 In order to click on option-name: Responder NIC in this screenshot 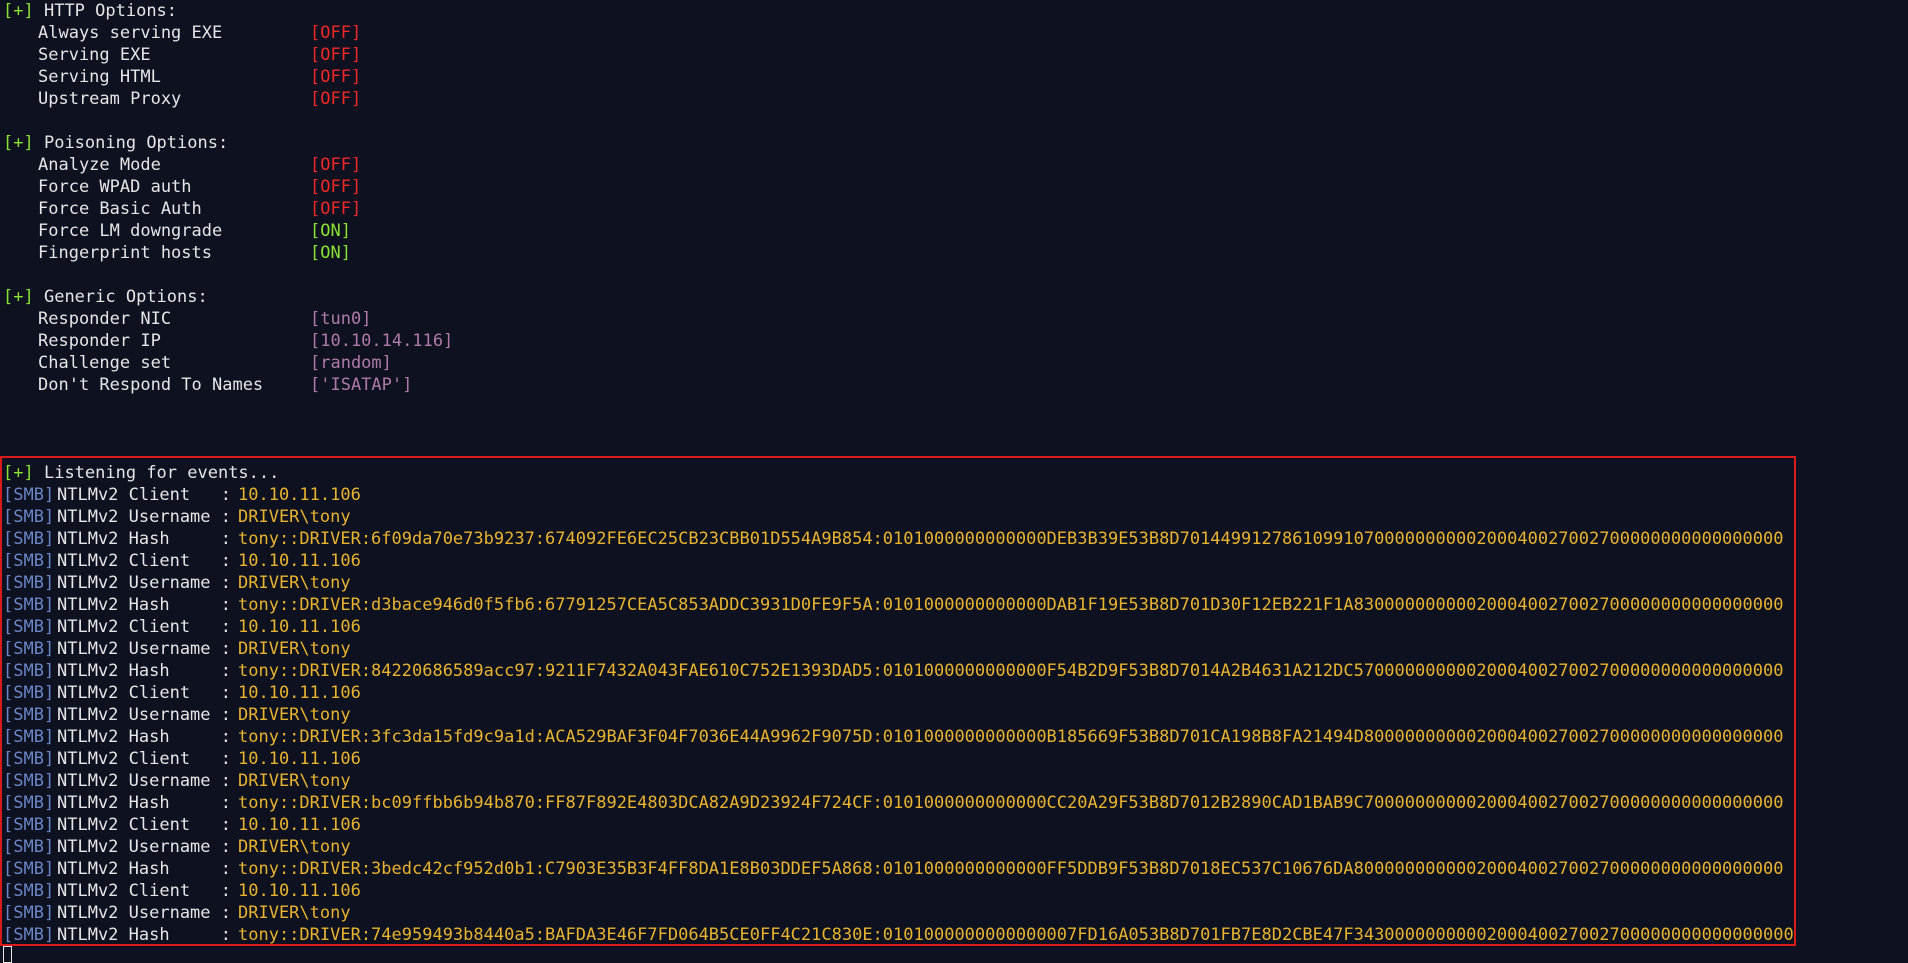, I will do `click(105, 319)`.